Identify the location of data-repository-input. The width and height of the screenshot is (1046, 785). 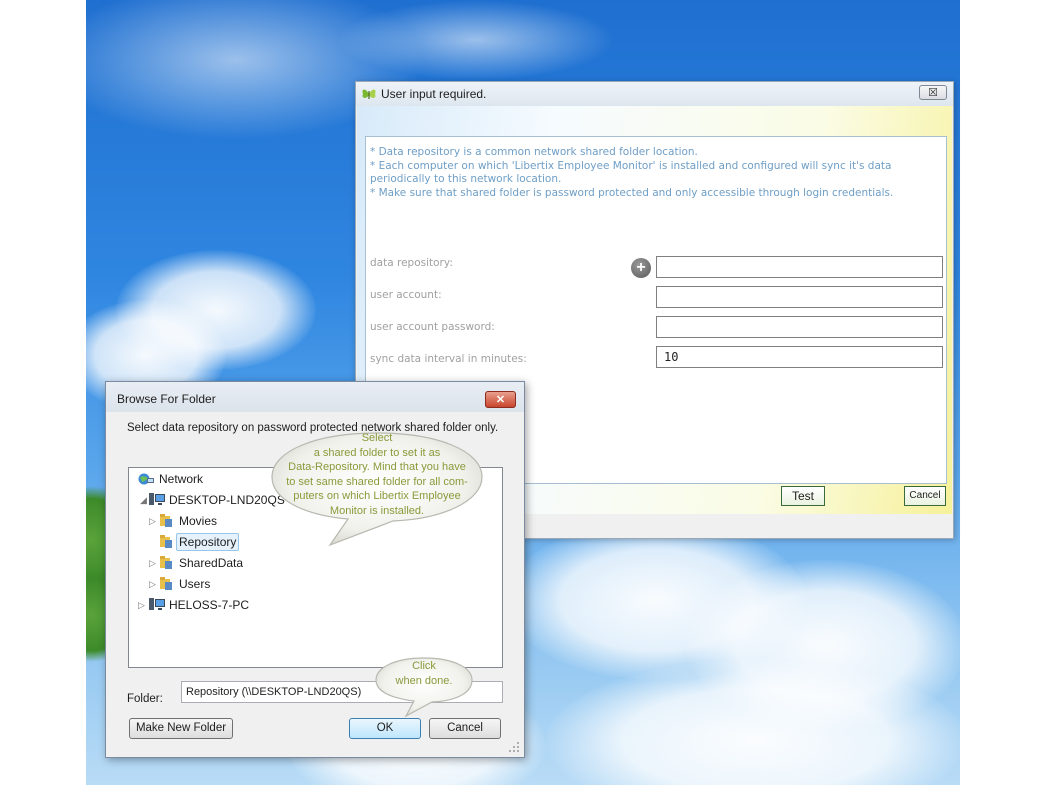
(799, 267).